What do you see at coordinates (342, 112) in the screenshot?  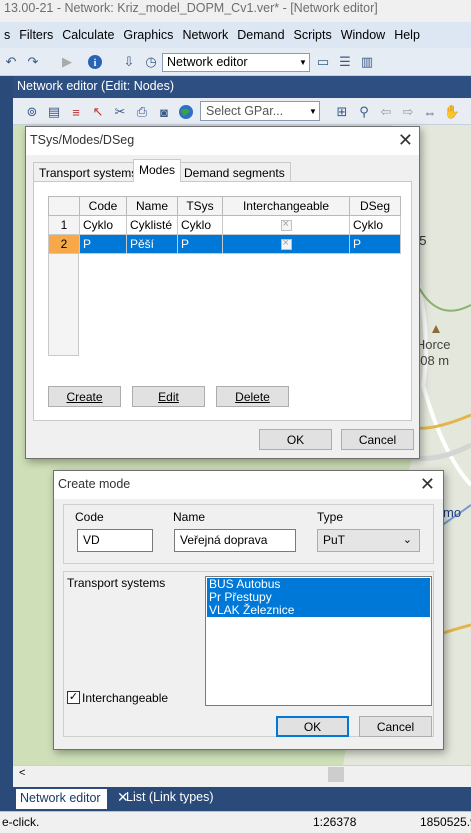 I see `zoom-window-icon: ⊞` at bounding box center [342, 112].